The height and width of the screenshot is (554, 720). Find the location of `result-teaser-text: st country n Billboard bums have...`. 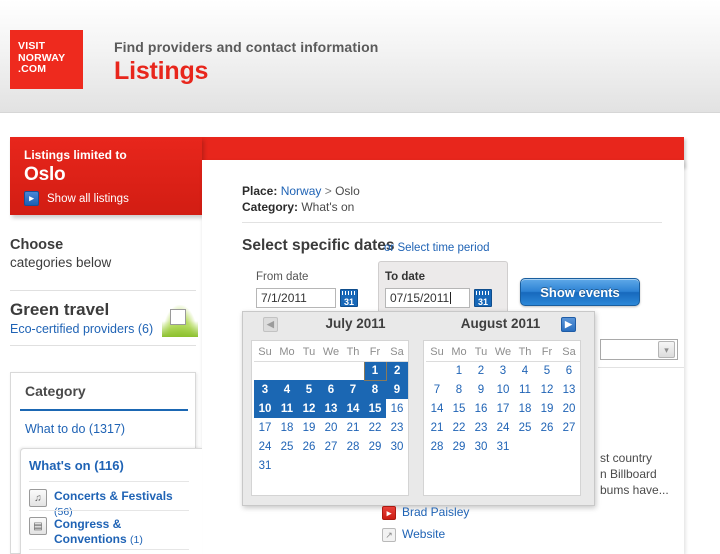

result-teaser-text: st country n Billboard bums have... is located at coordinates (660, 474).